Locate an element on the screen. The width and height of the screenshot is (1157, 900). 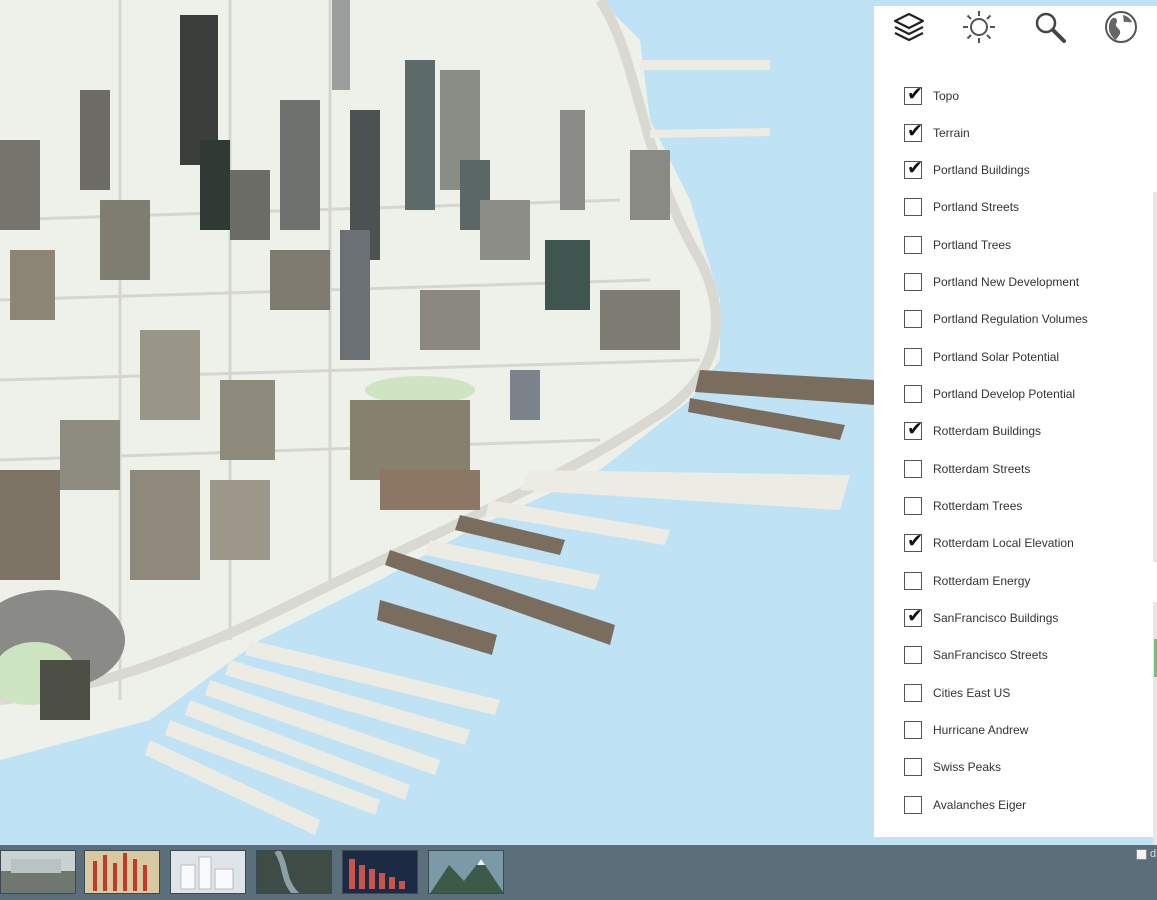
layer-row-rotterdam-buildings: ✔ Rotterdam Buildings is located at coordinates (973, 429).